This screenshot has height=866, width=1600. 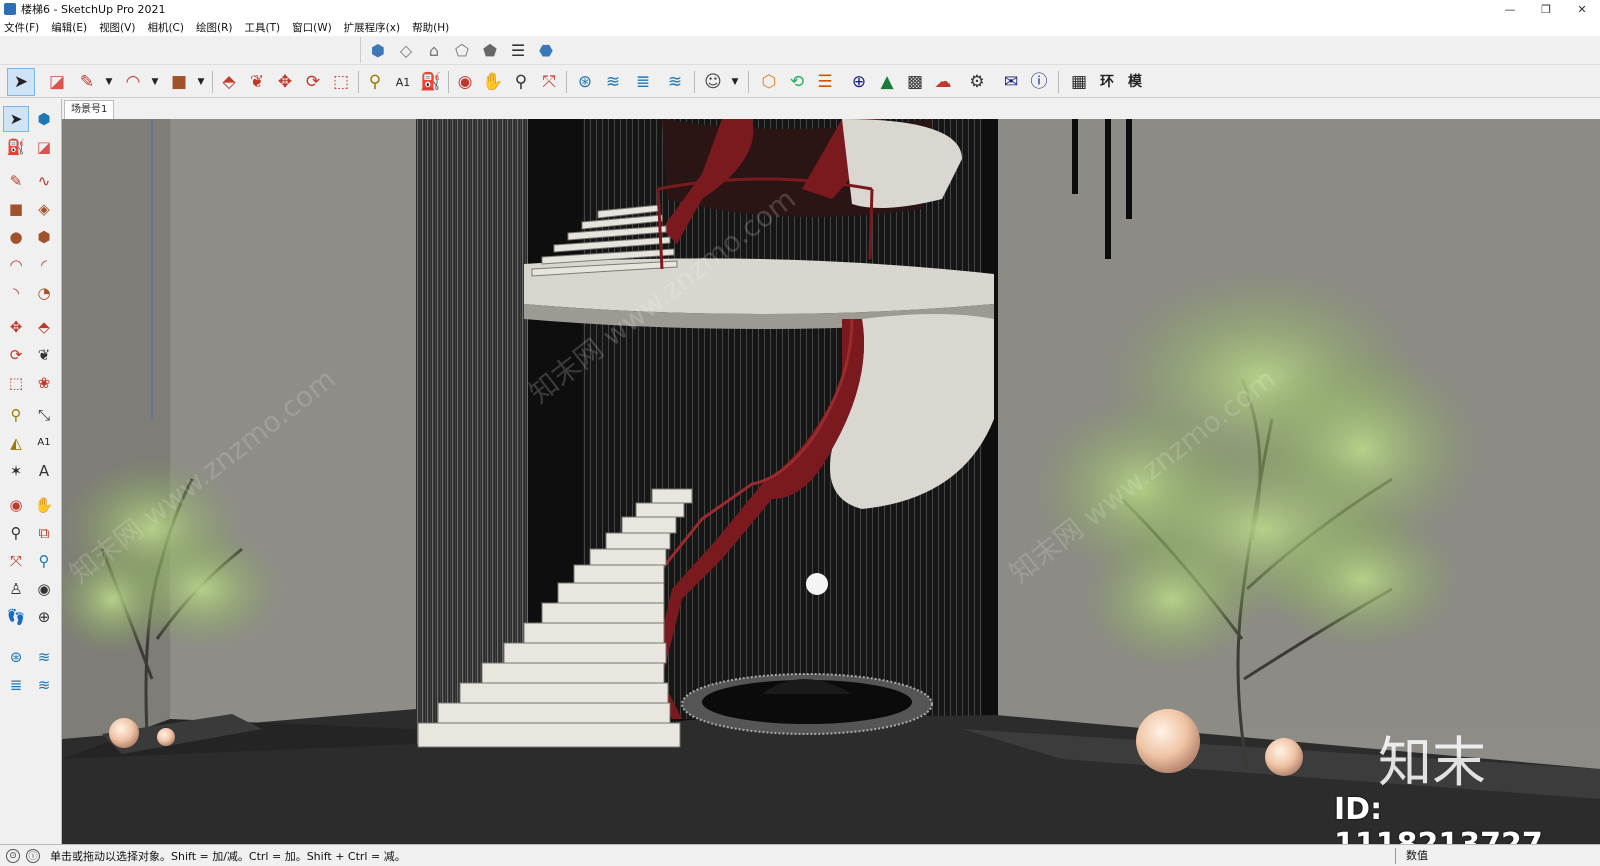 What do you see at coordinates (16, 685) in the screenshot?
I see `smoove-icon: ≣` at bounding box center [16, 685].